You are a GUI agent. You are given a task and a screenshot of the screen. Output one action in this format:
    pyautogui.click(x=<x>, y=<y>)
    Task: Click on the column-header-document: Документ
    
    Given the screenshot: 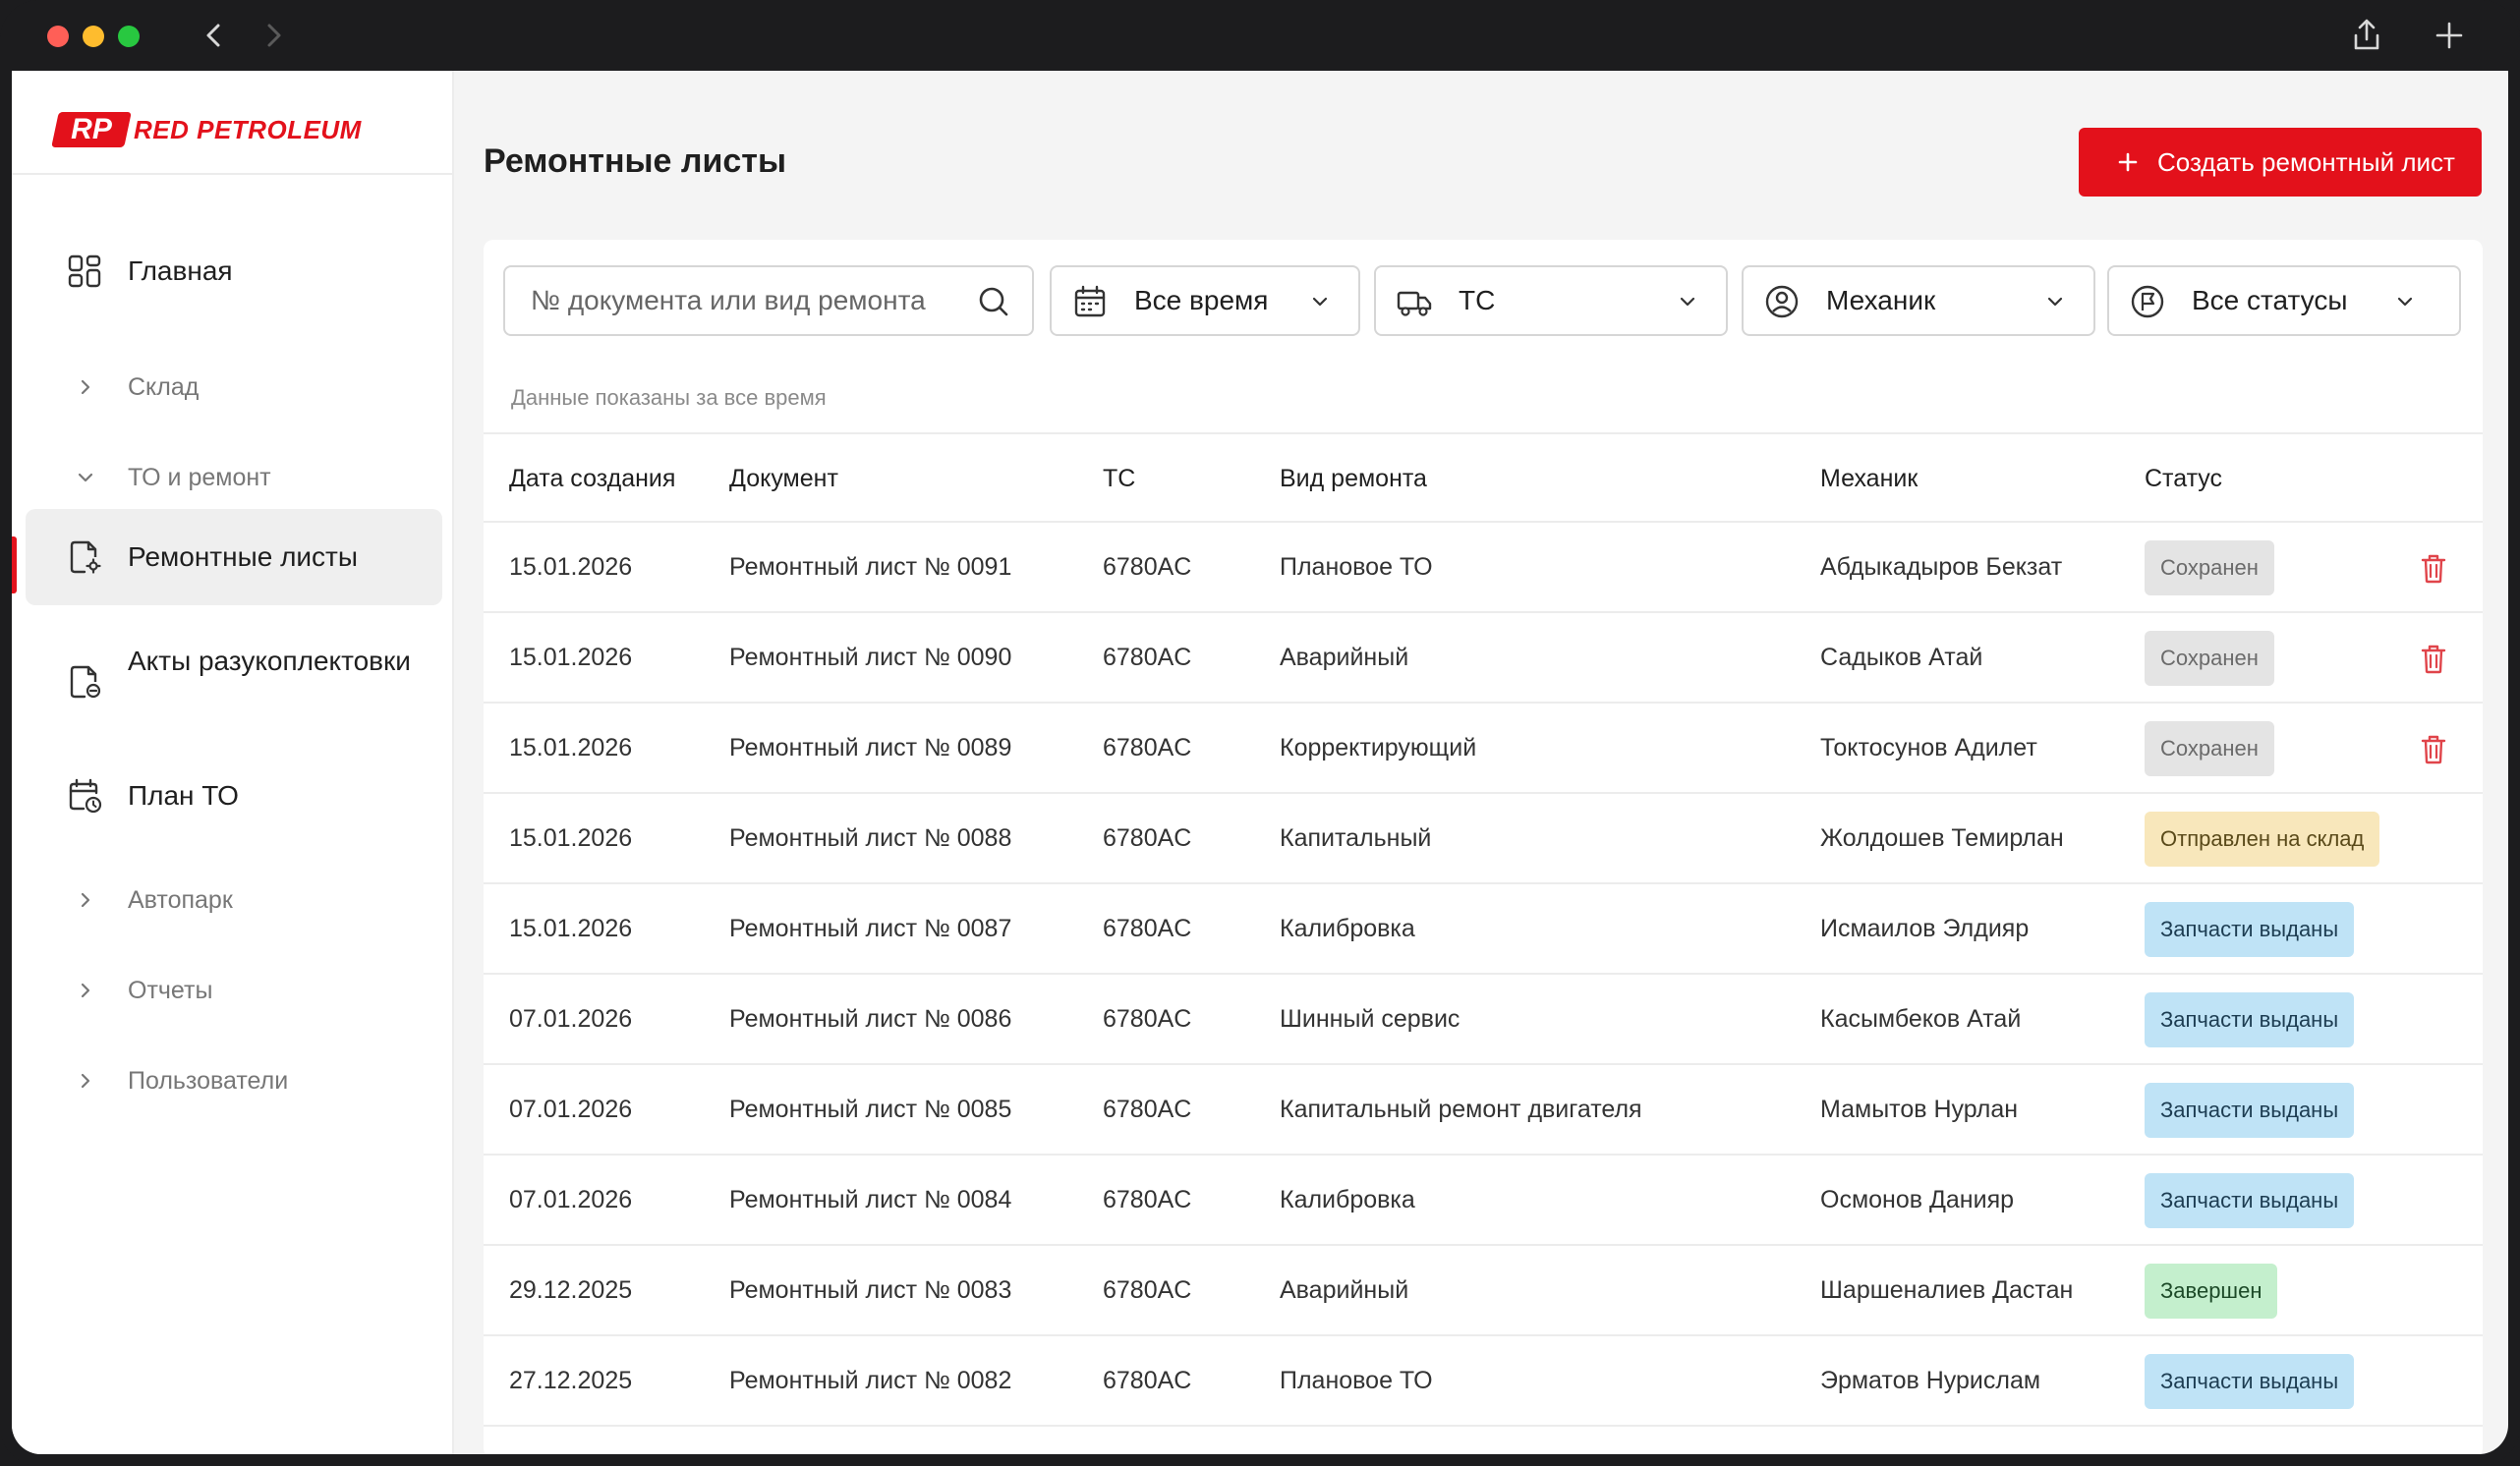 What is the action you would take?
    pyautogui.click(x=783, y=478)
    